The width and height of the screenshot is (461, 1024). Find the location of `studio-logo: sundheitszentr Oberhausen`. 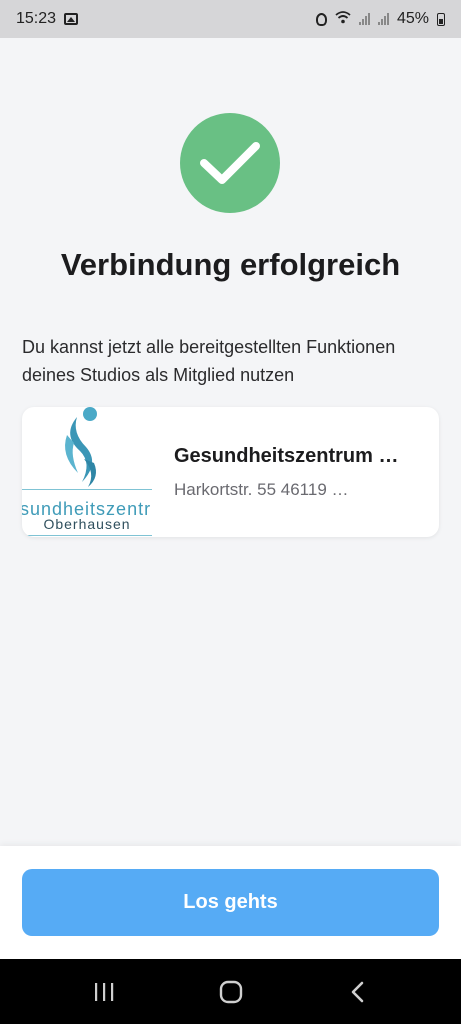

studio-logo: sundheitszentr Oberhausen is located at coordinates (87, 472).